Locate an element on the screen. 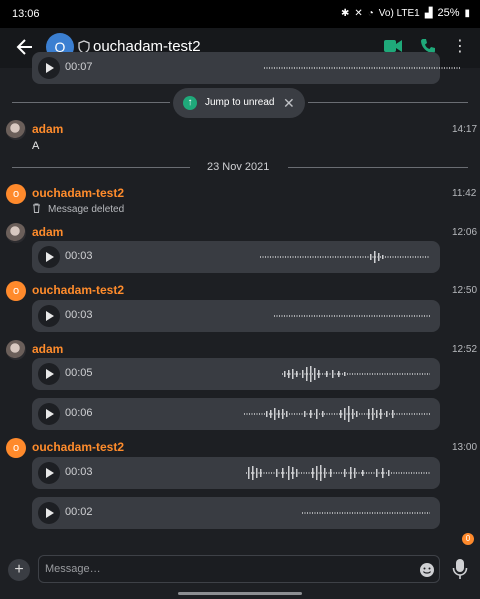  message-field-container is located at coordinates (239, 569).